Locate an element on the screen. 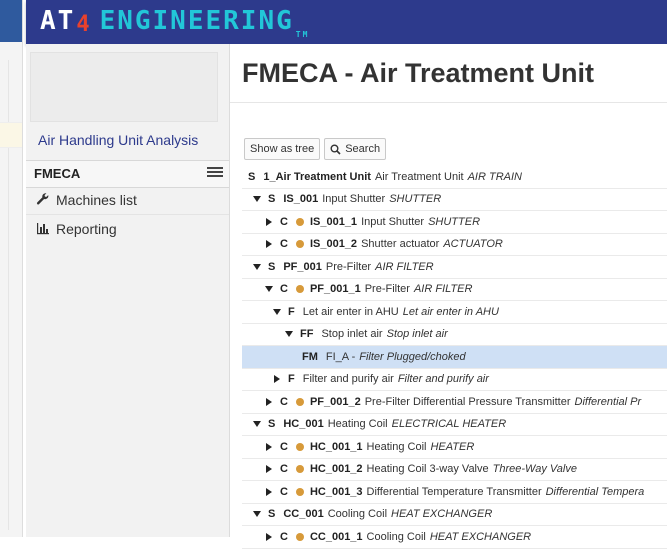 The height and width of the screenshot is (549, 667). node-type: Filter and purify air is located at coordinates (443, 379).